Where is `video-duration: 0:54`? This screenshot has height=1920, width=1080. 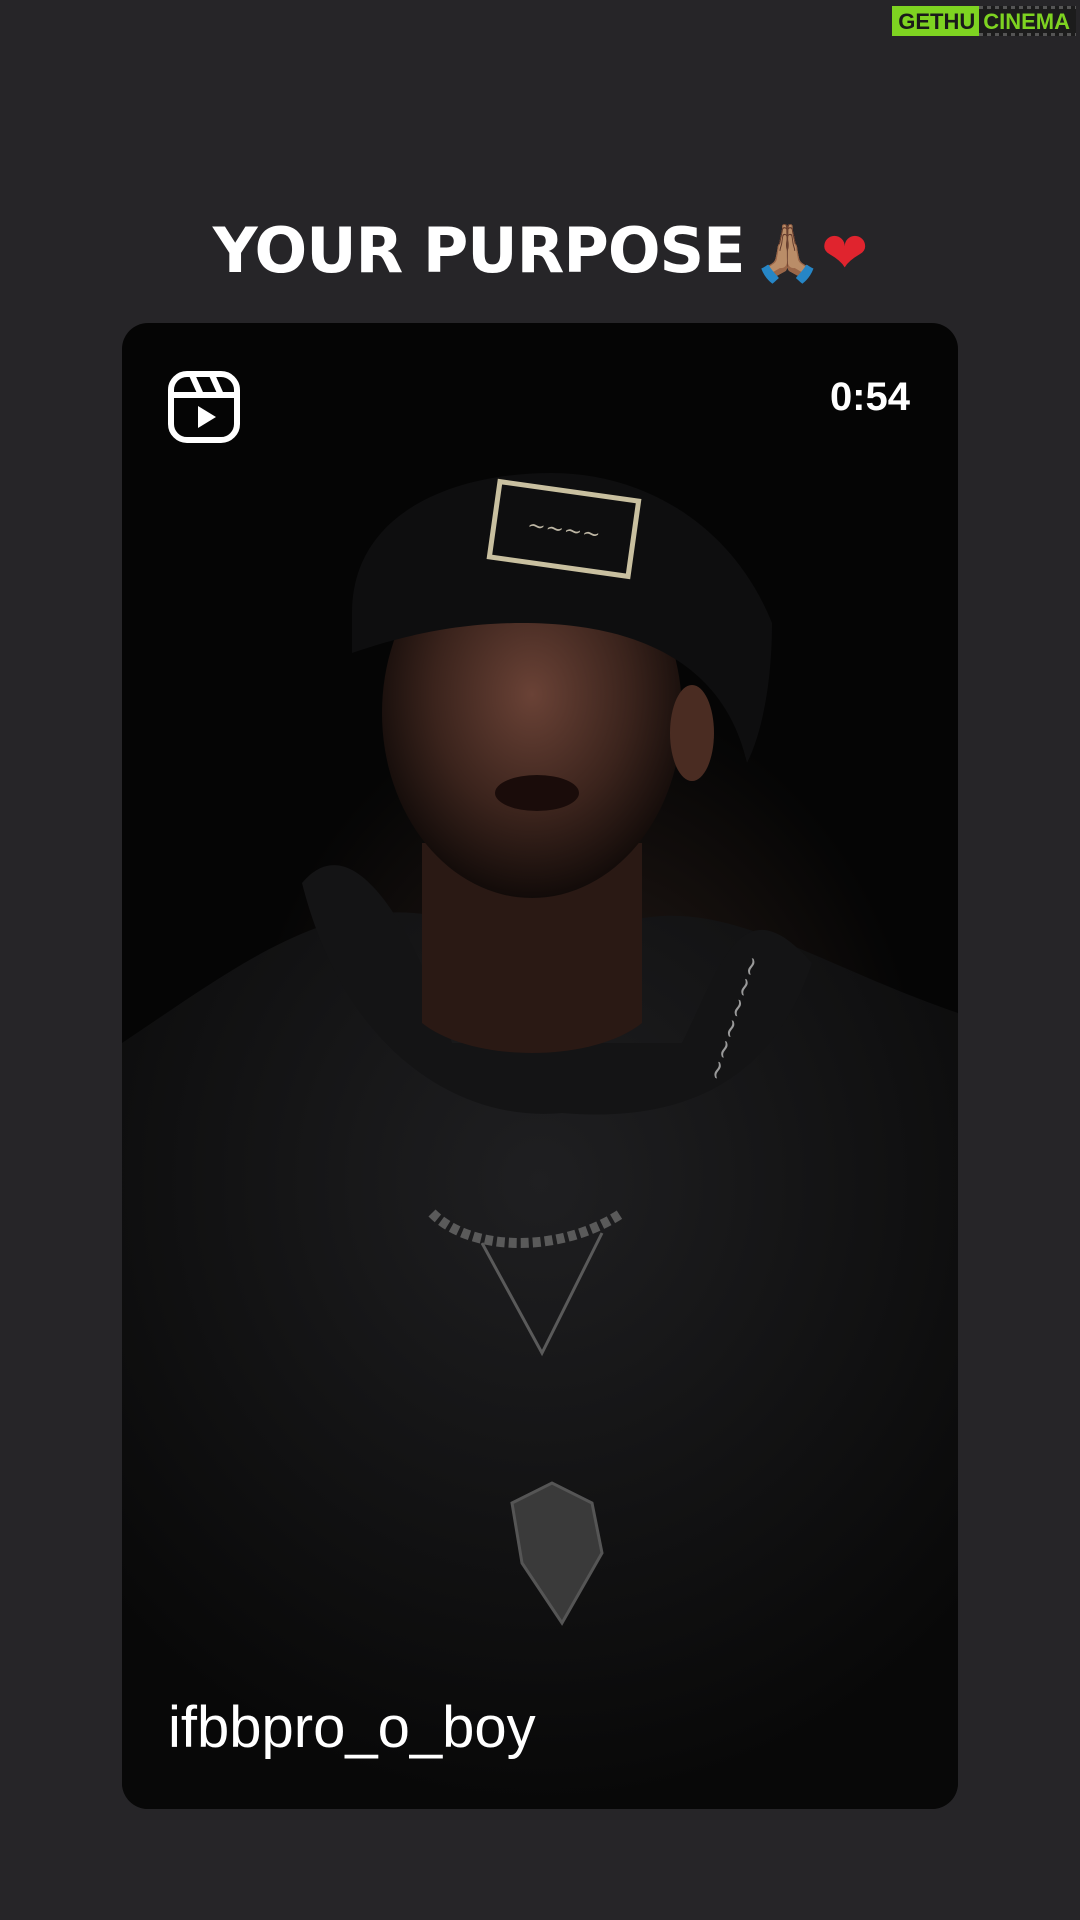 video-duration: 0:54 is located at coordinates (869, 397).